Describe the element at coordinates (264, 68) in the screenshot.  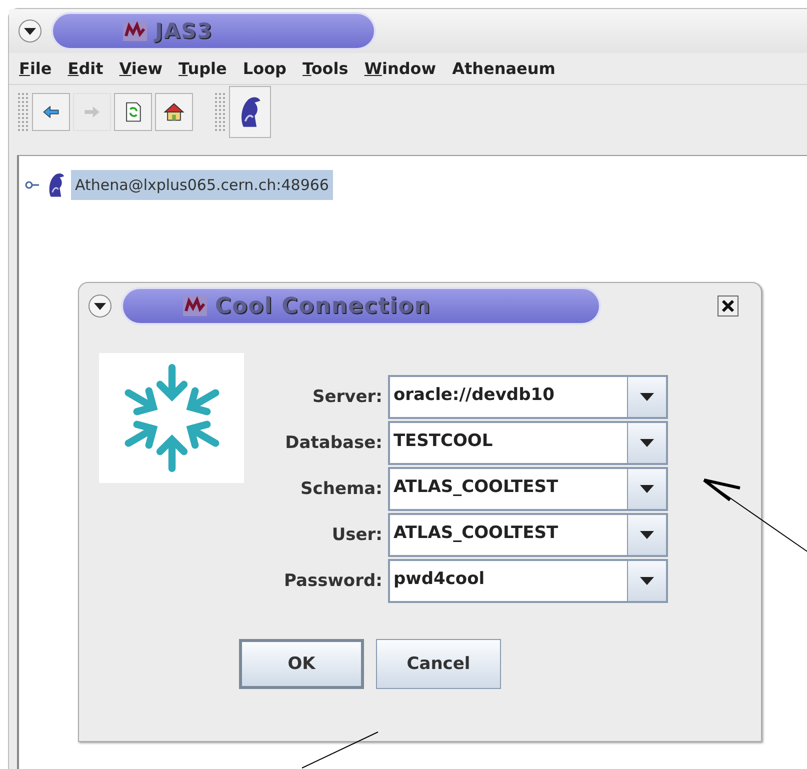
I see `menu-item: Loop` at that location.